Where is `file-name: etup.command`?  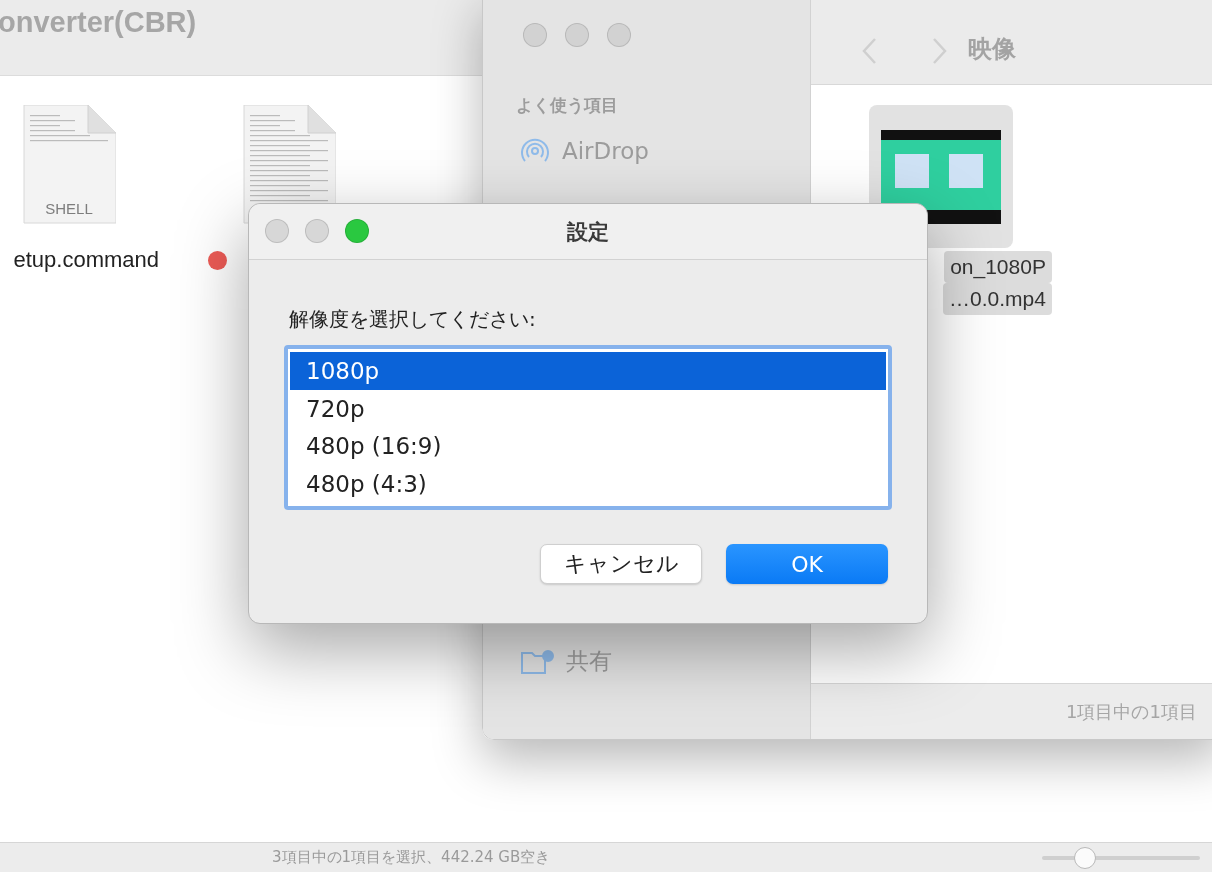
file-name: etup.command is located at coordinates (86, 260).